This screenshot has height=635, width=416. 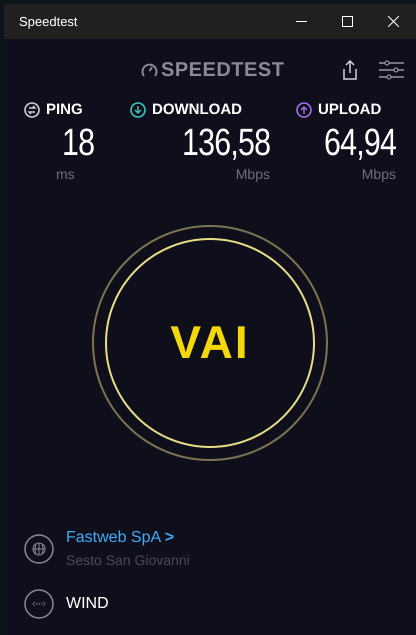 I want to click on connection-icon, so click(x=39, y=604).